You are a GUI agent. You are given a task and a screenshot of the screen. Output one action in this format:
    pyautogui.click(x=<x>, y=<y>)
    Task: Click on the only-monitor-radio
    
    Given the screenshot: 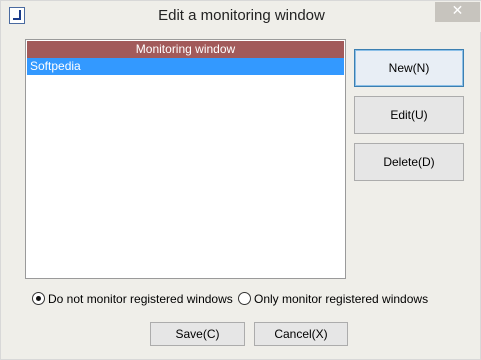 What is the action you would take?
    pyautogui.click(x=244, y=298)
    